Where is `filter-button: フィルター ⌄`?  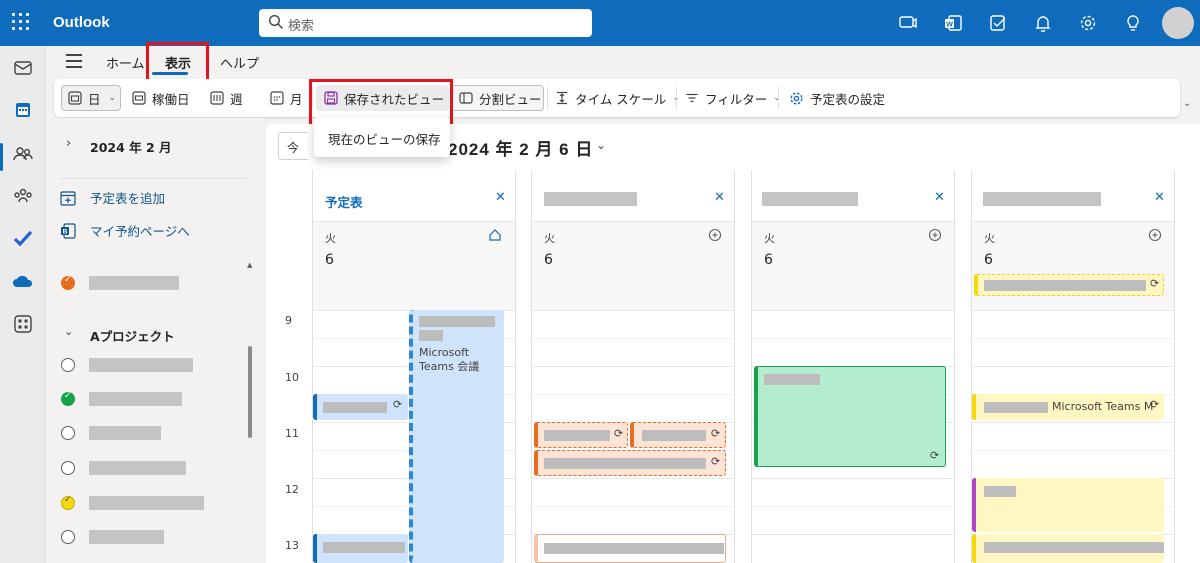
filter-button: フィルター ⌄ is located at coordinates (733, 98).